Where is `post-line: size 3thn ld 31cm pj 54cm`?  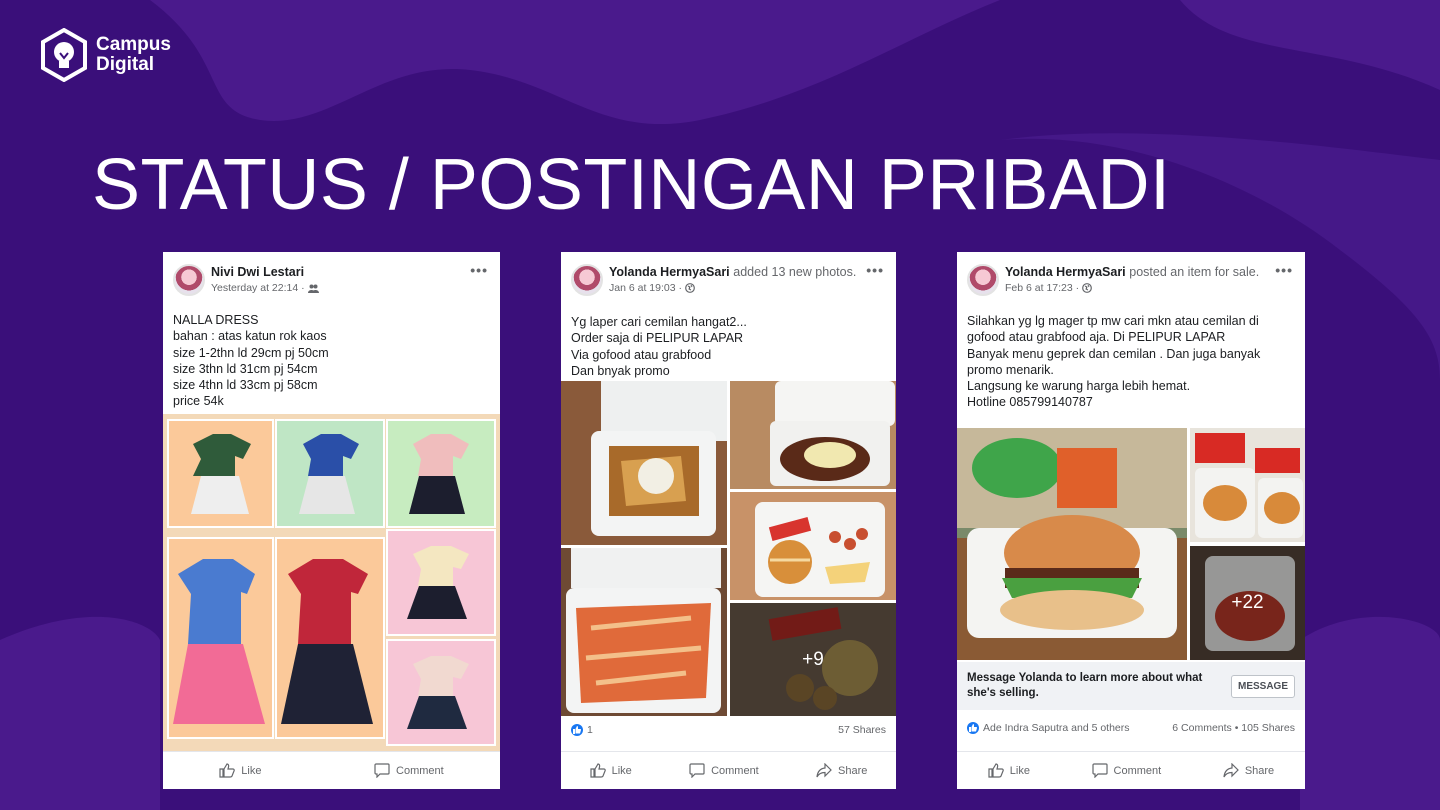
post-line: size 3thn ld 31cm pj 54cm is located at coordinates (245, 368).